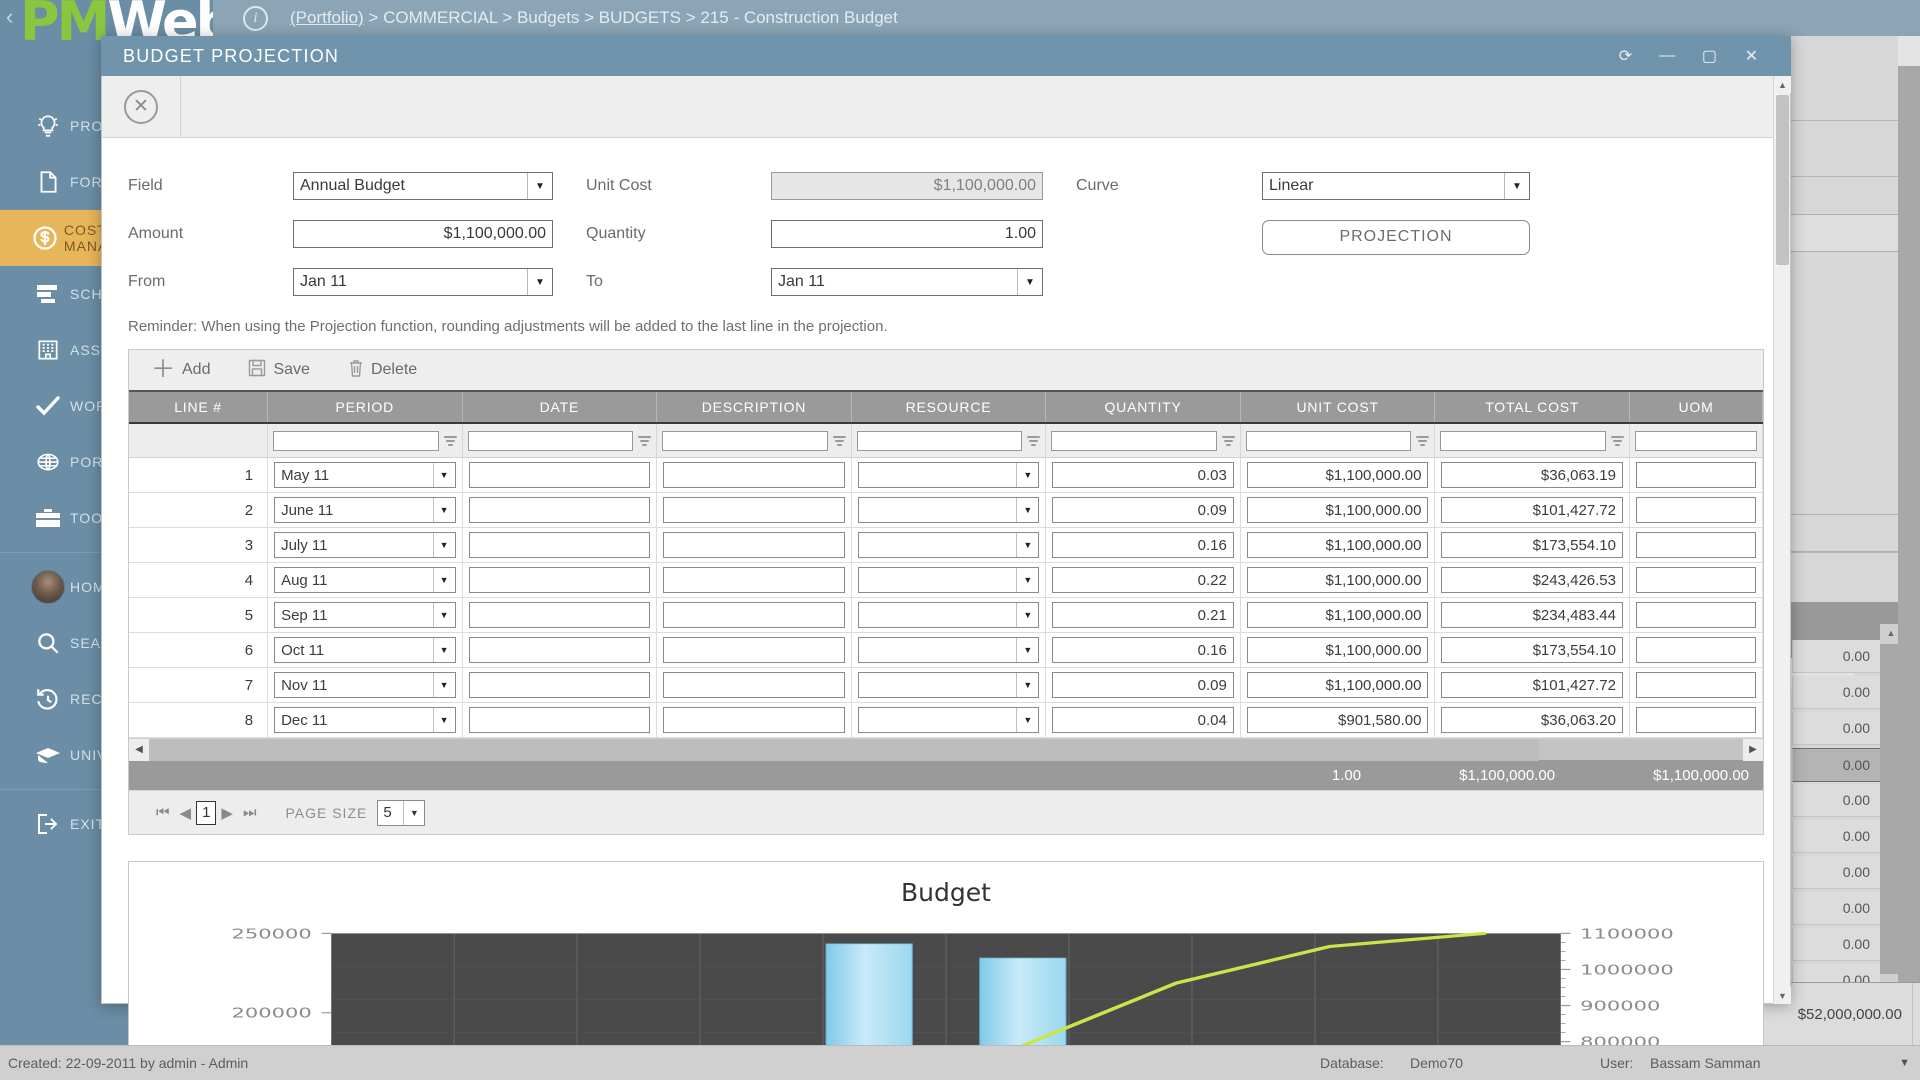 The height and width of the screenshot is (1080, 1920). What do you see at coordinates (1782, 180) in the screenshot?
I see `dialog-scroll-thumb` at bounding box center [1782, 180].